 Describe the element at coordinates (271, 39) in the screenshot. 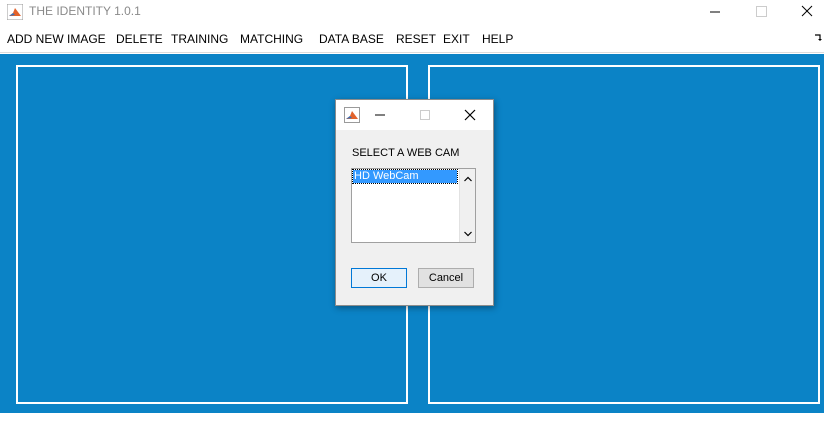

I see `menu-matching: MATCHING` at that location.